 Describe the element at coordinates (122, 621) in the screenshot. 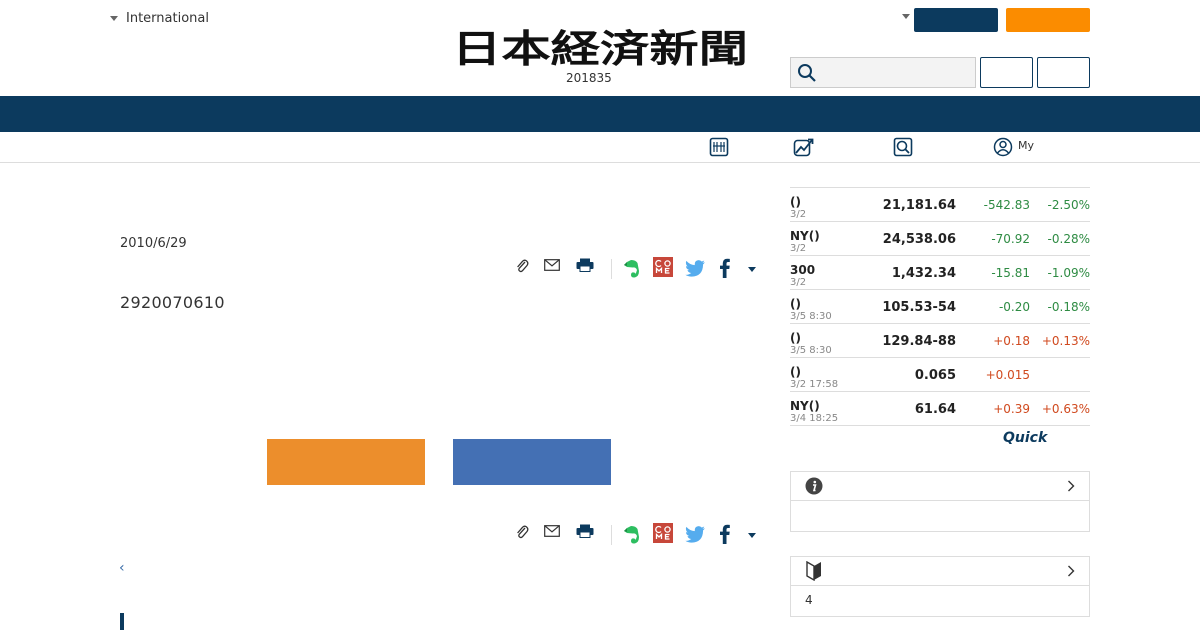

I see `section-heading-marker` at that location.